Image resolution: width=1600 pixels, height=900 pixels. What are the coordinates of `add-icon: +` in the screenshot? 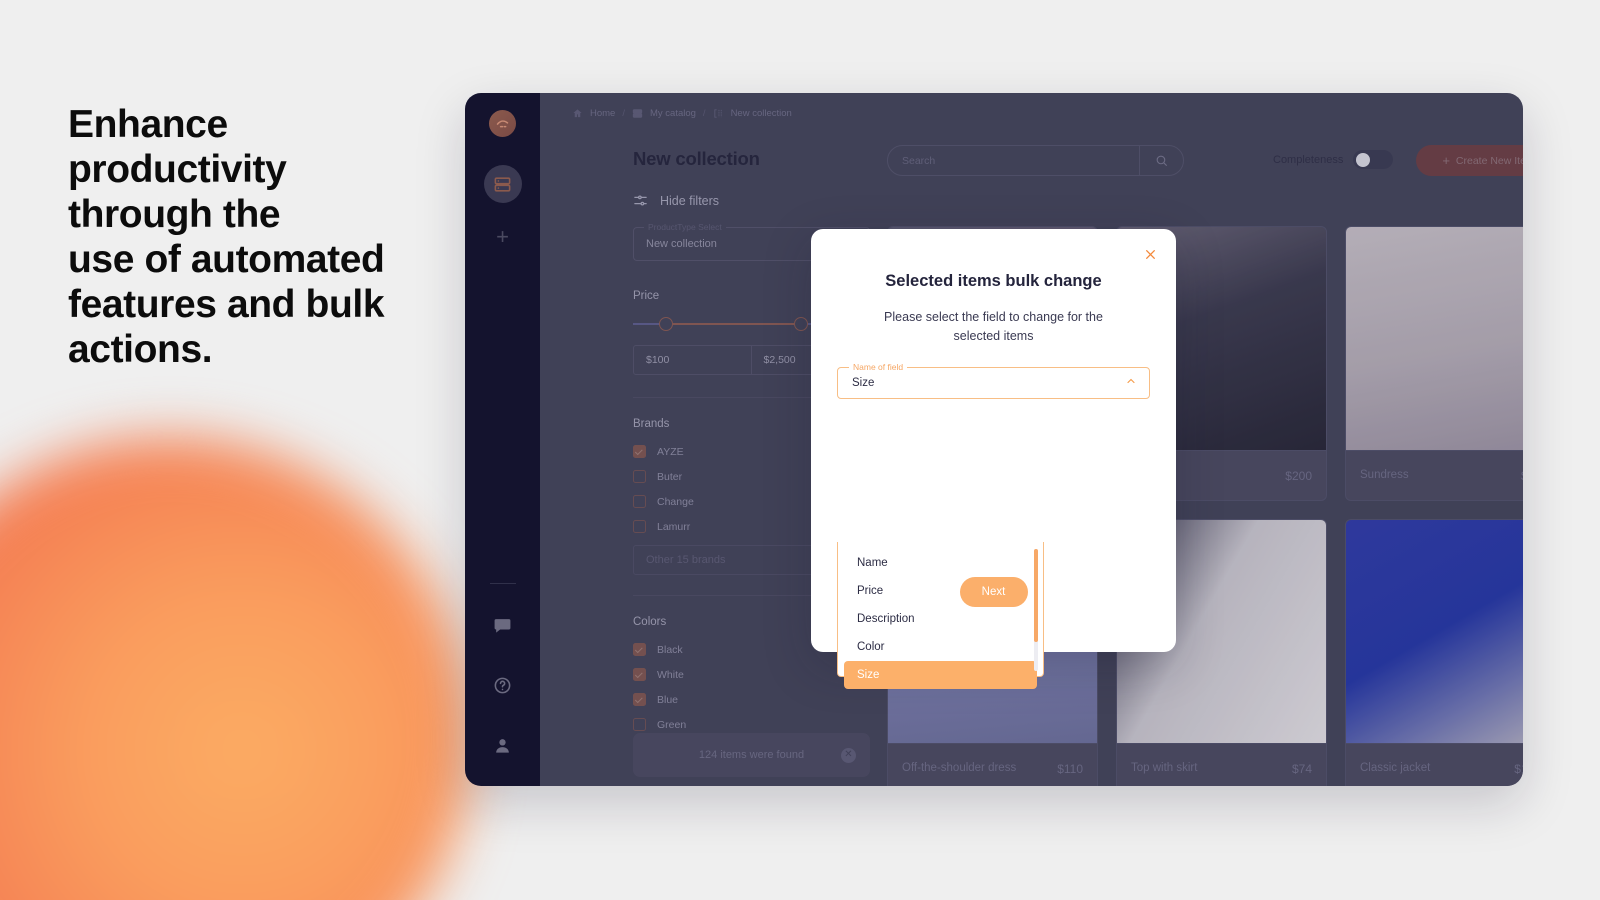 It's located at (502, 236).